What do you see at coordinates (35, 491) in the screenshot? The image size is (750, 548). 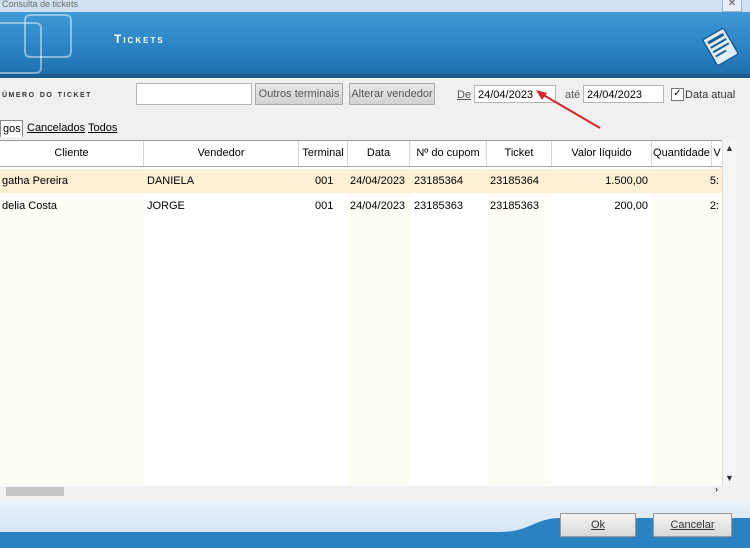 I see `horizontal-scroll-thumb` at bounding box center [35, 491].